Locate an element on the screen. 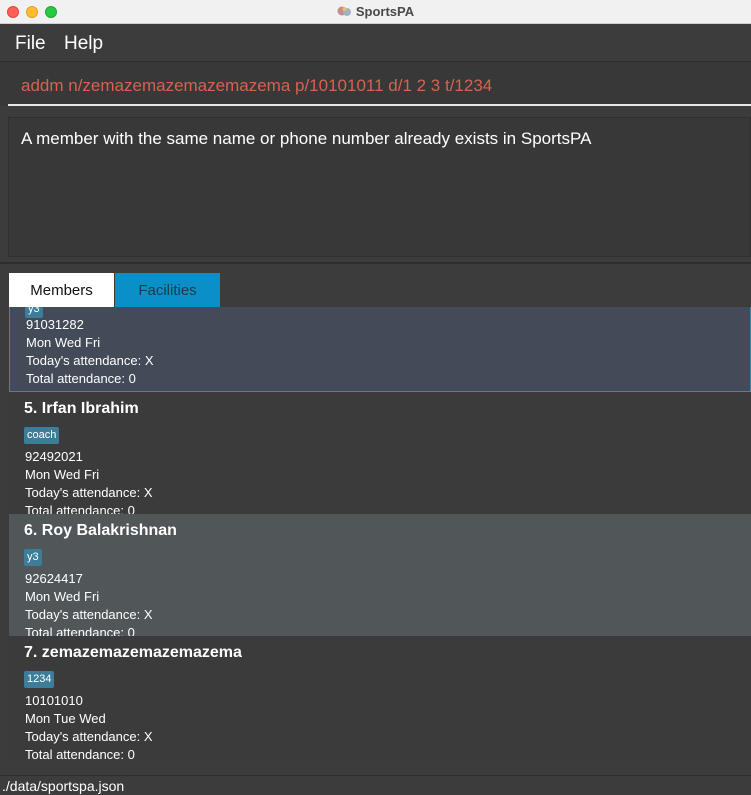 The width and height of the screenshot is (751, 795). member-name: 6. Roy Balakrishnan is located at coordinates (100, 530).